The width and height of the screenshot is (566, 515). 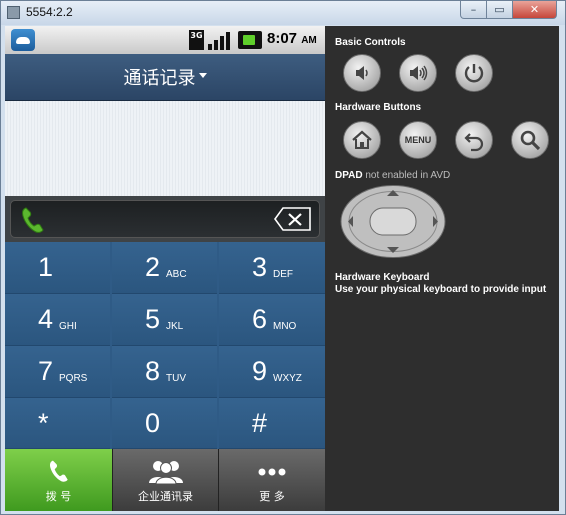 I want to click on network-3g-icon: 3G, so click(x=196, y=40).